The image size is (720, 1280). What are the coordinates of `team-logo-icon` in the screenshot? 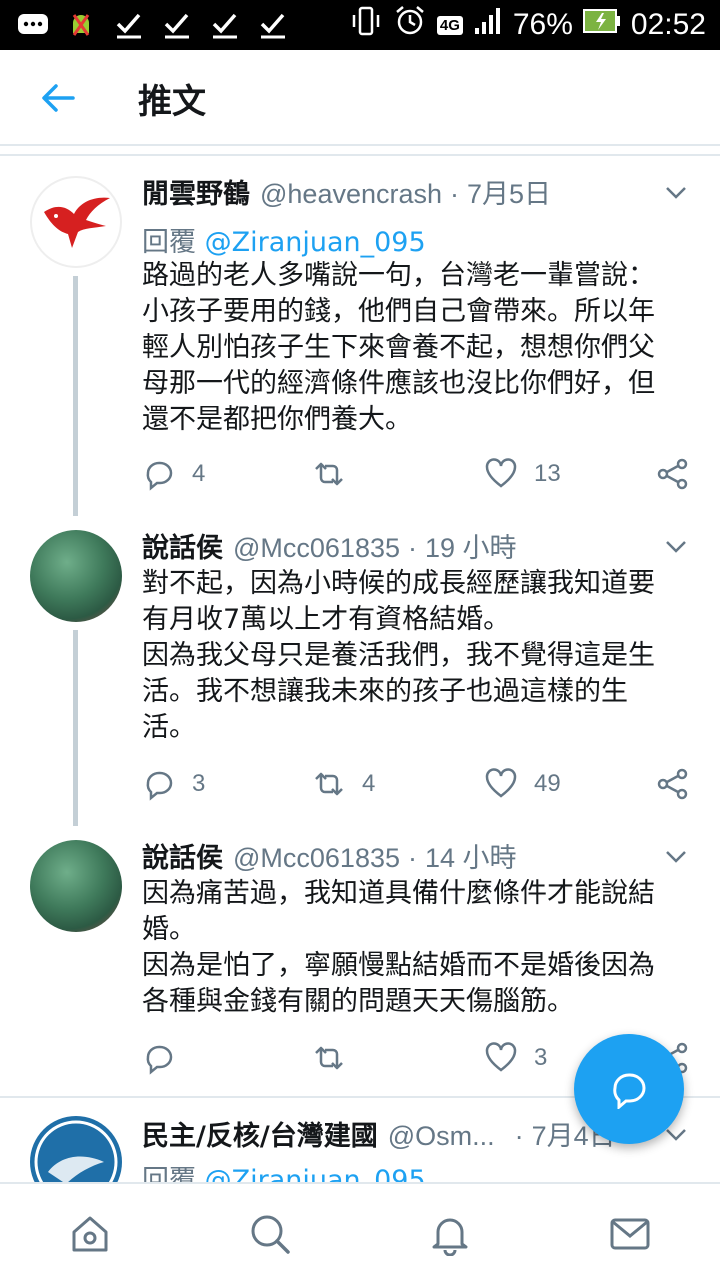 It's located at (76, 1151).